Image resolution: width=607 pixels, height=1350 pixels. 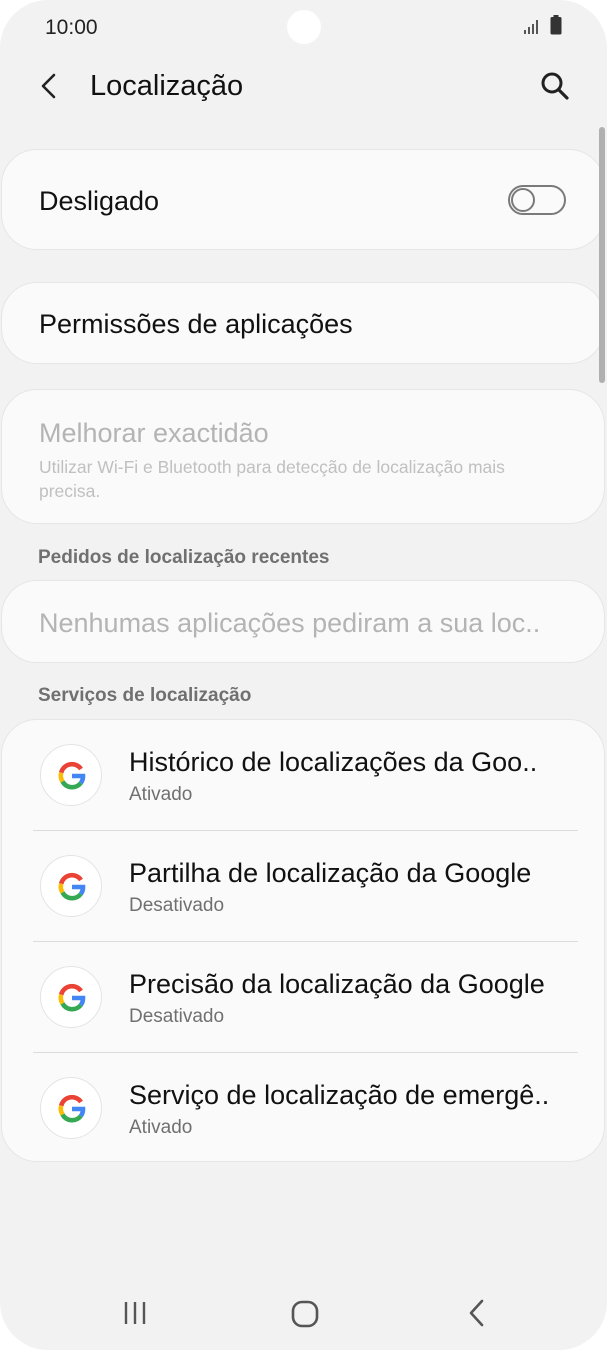 I want to click on location-toggle-card: Desligado, so click(x=303, y=199).